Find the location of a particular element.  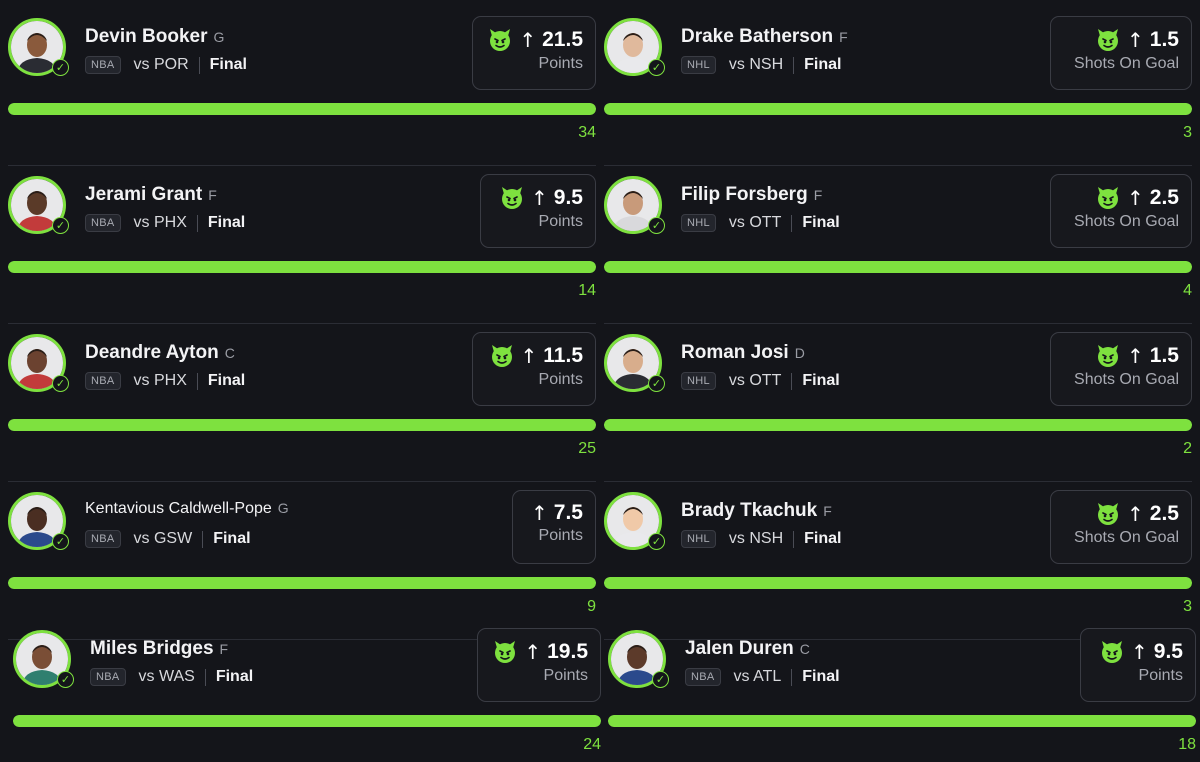

projection-box: ↑ 21.5 Points is located at coordinates (534, 53).